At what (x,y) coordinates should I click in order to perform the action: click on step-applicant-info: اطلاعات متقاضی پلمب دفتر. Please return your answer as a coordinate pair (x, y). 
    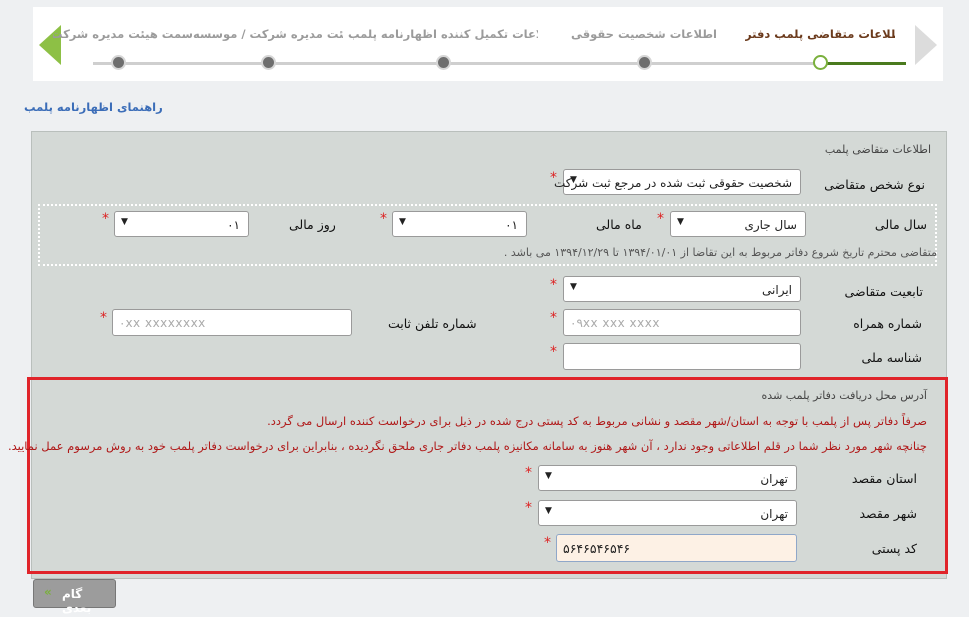
    Looking at the image, I should click on (820, 44).